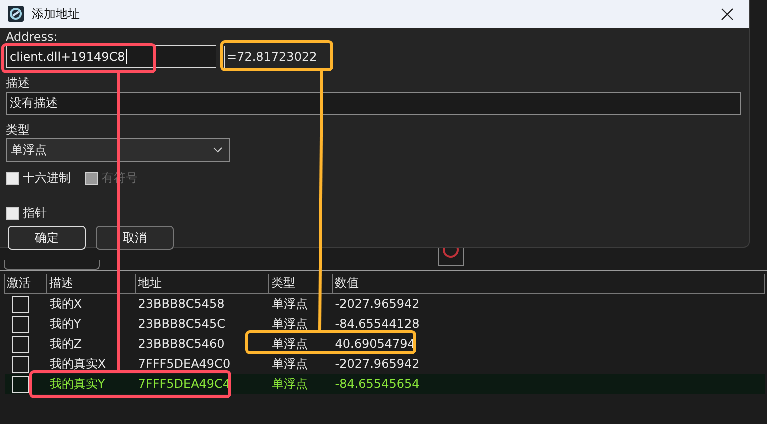  What do you see at coordinates (300, 284) in the screenshot?
I see `column-header: 类型` at bounding box center [300, 284].